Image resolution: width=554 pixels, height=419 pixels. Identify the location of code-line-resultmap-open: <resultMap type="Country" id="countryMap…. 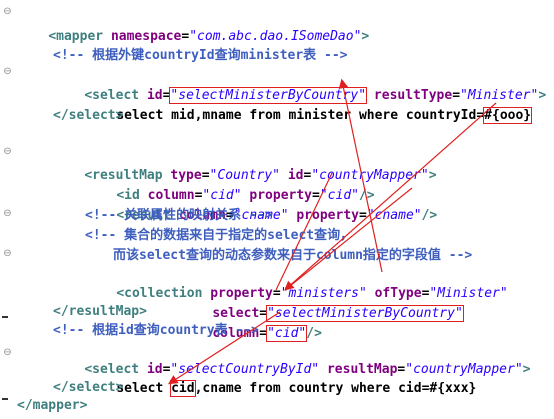
(244, 164).